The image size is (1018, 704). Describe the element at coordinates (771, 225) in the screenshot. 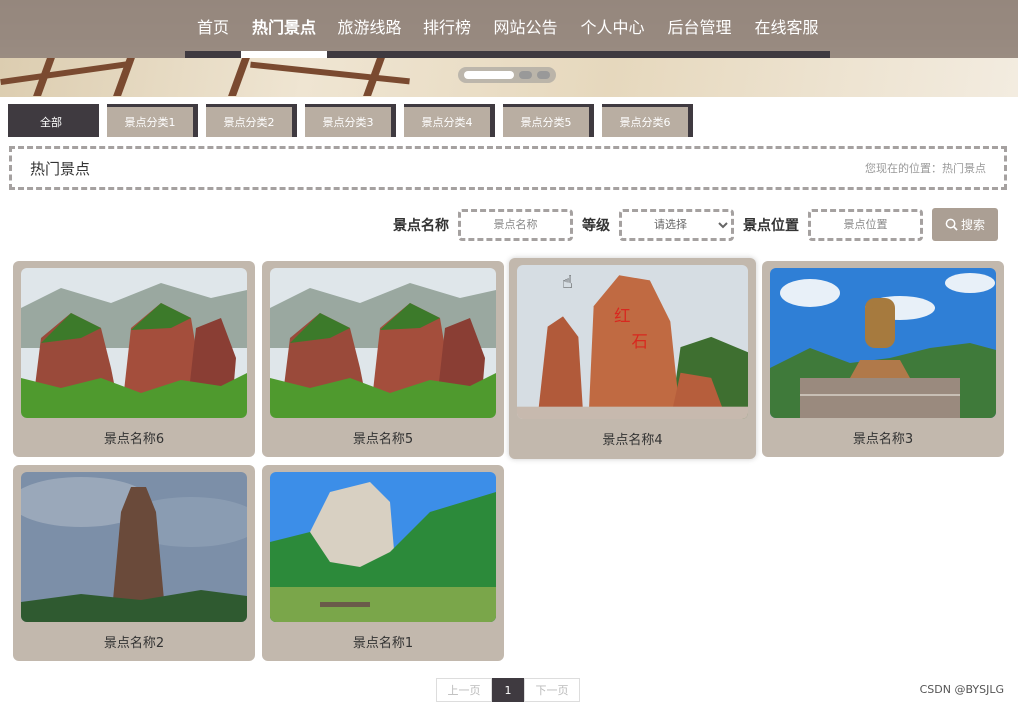

I see `location-label: 景点位置` at that location.